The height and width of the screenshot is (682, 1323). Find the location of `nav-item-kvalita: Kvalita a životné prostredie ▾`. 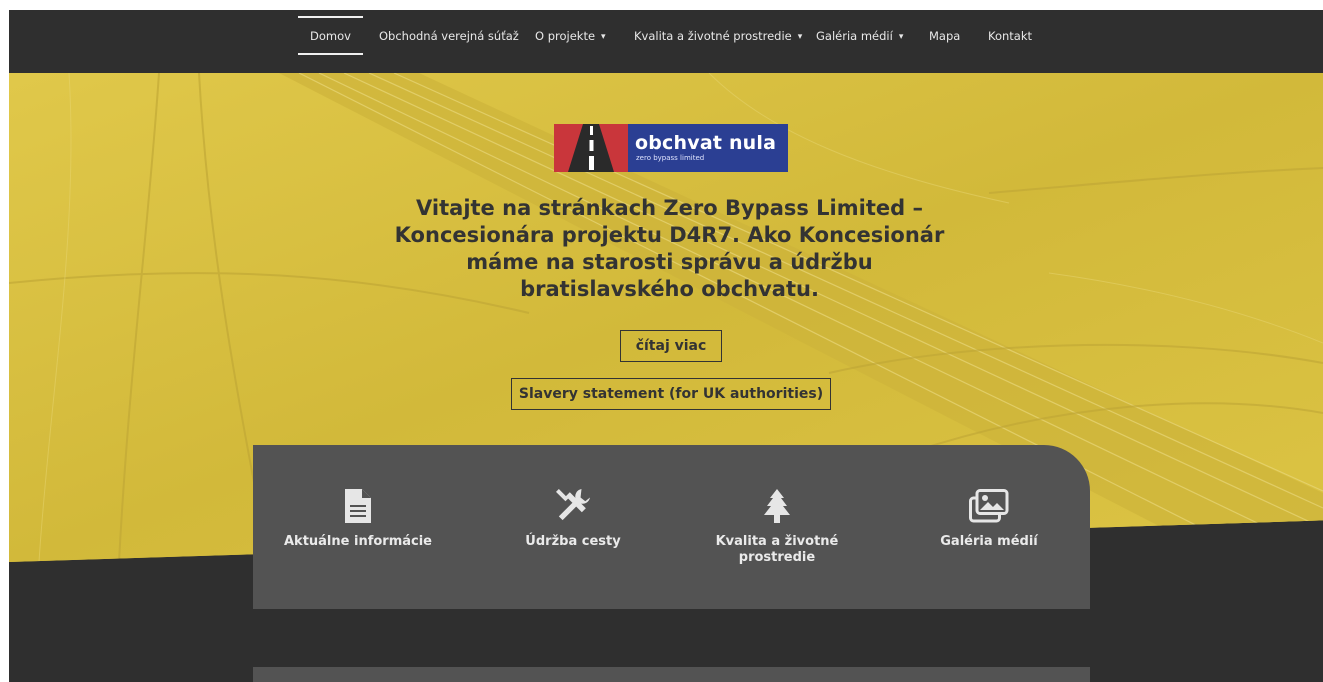

nav-item-kvalita: Kvalita a životné prostredie ▾ is located at coordinates (718, 36).